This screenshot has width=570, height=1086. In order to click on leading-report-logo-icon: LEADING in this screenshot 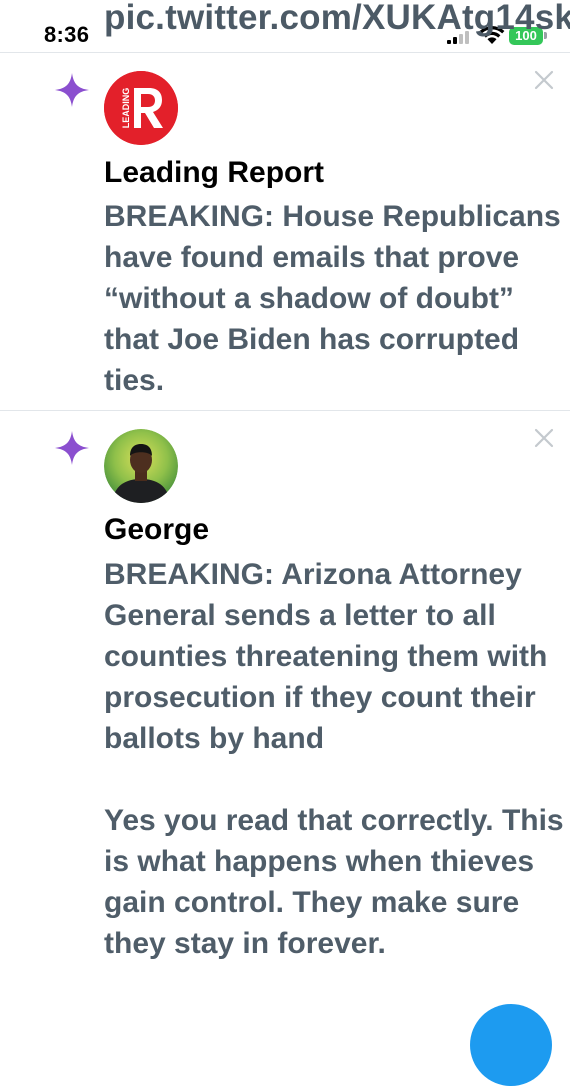, I will do `click(141, 108)`.